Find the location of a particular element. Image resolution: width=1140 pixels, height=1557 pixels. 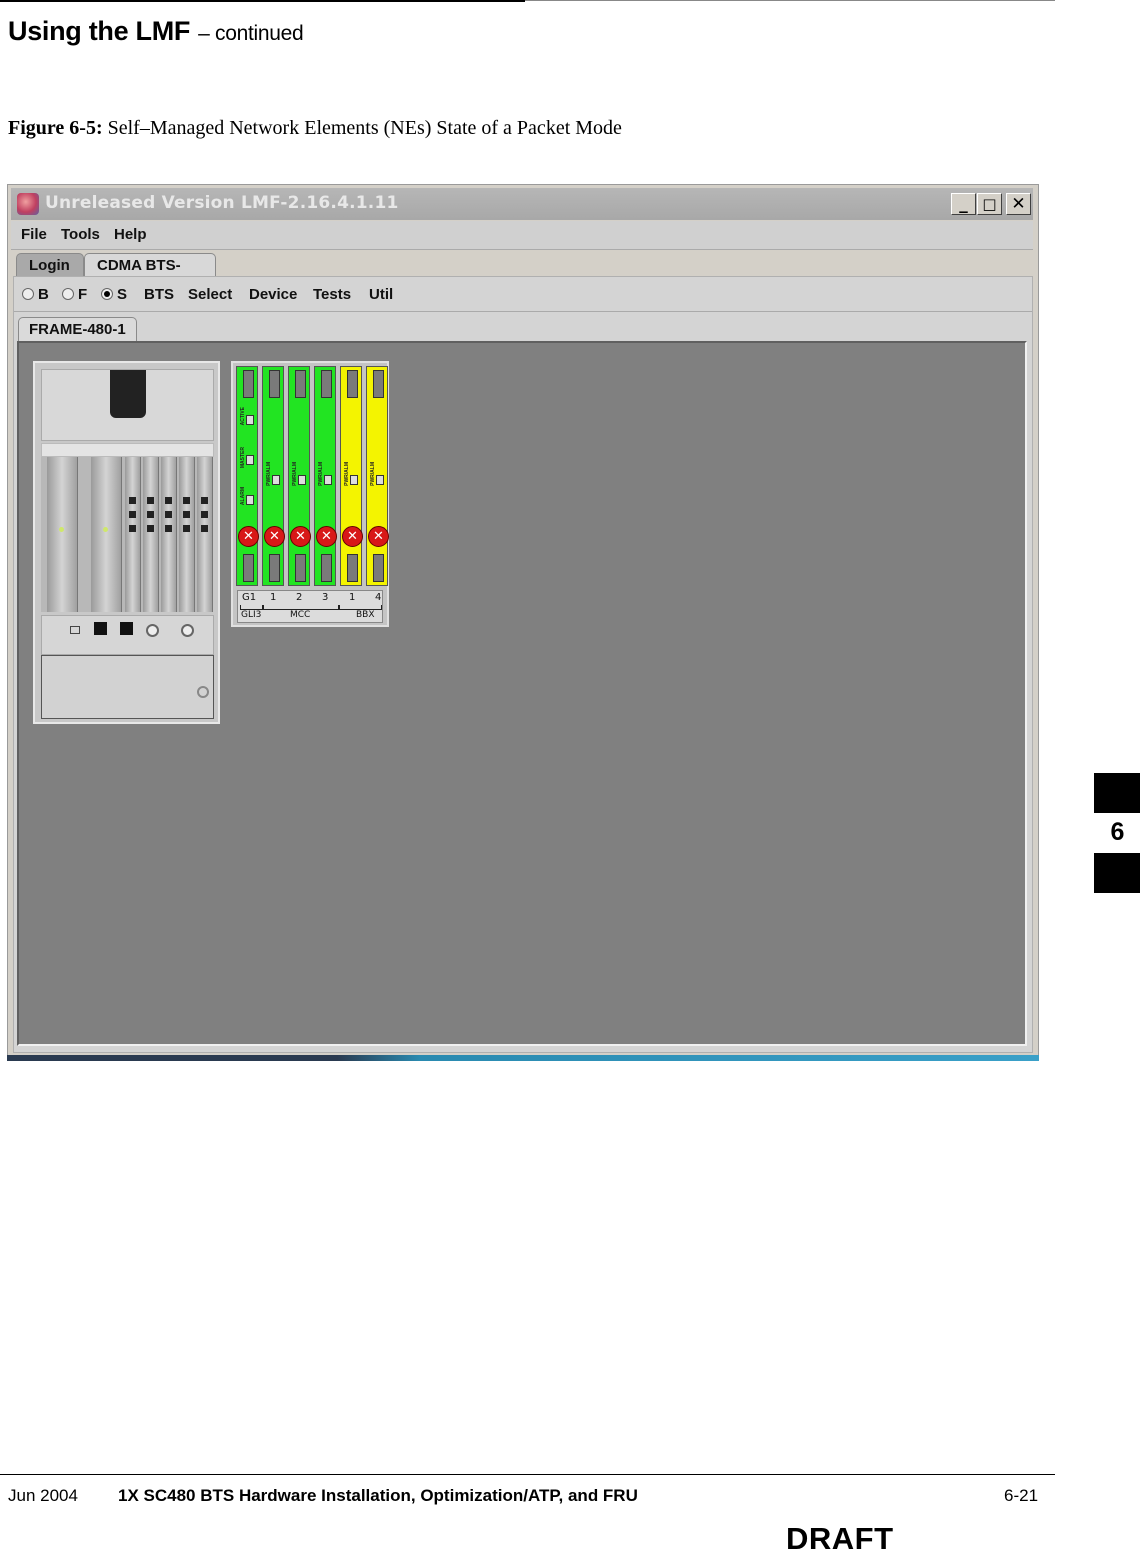

slot-label: 1 is located at coordinates (352, 597).